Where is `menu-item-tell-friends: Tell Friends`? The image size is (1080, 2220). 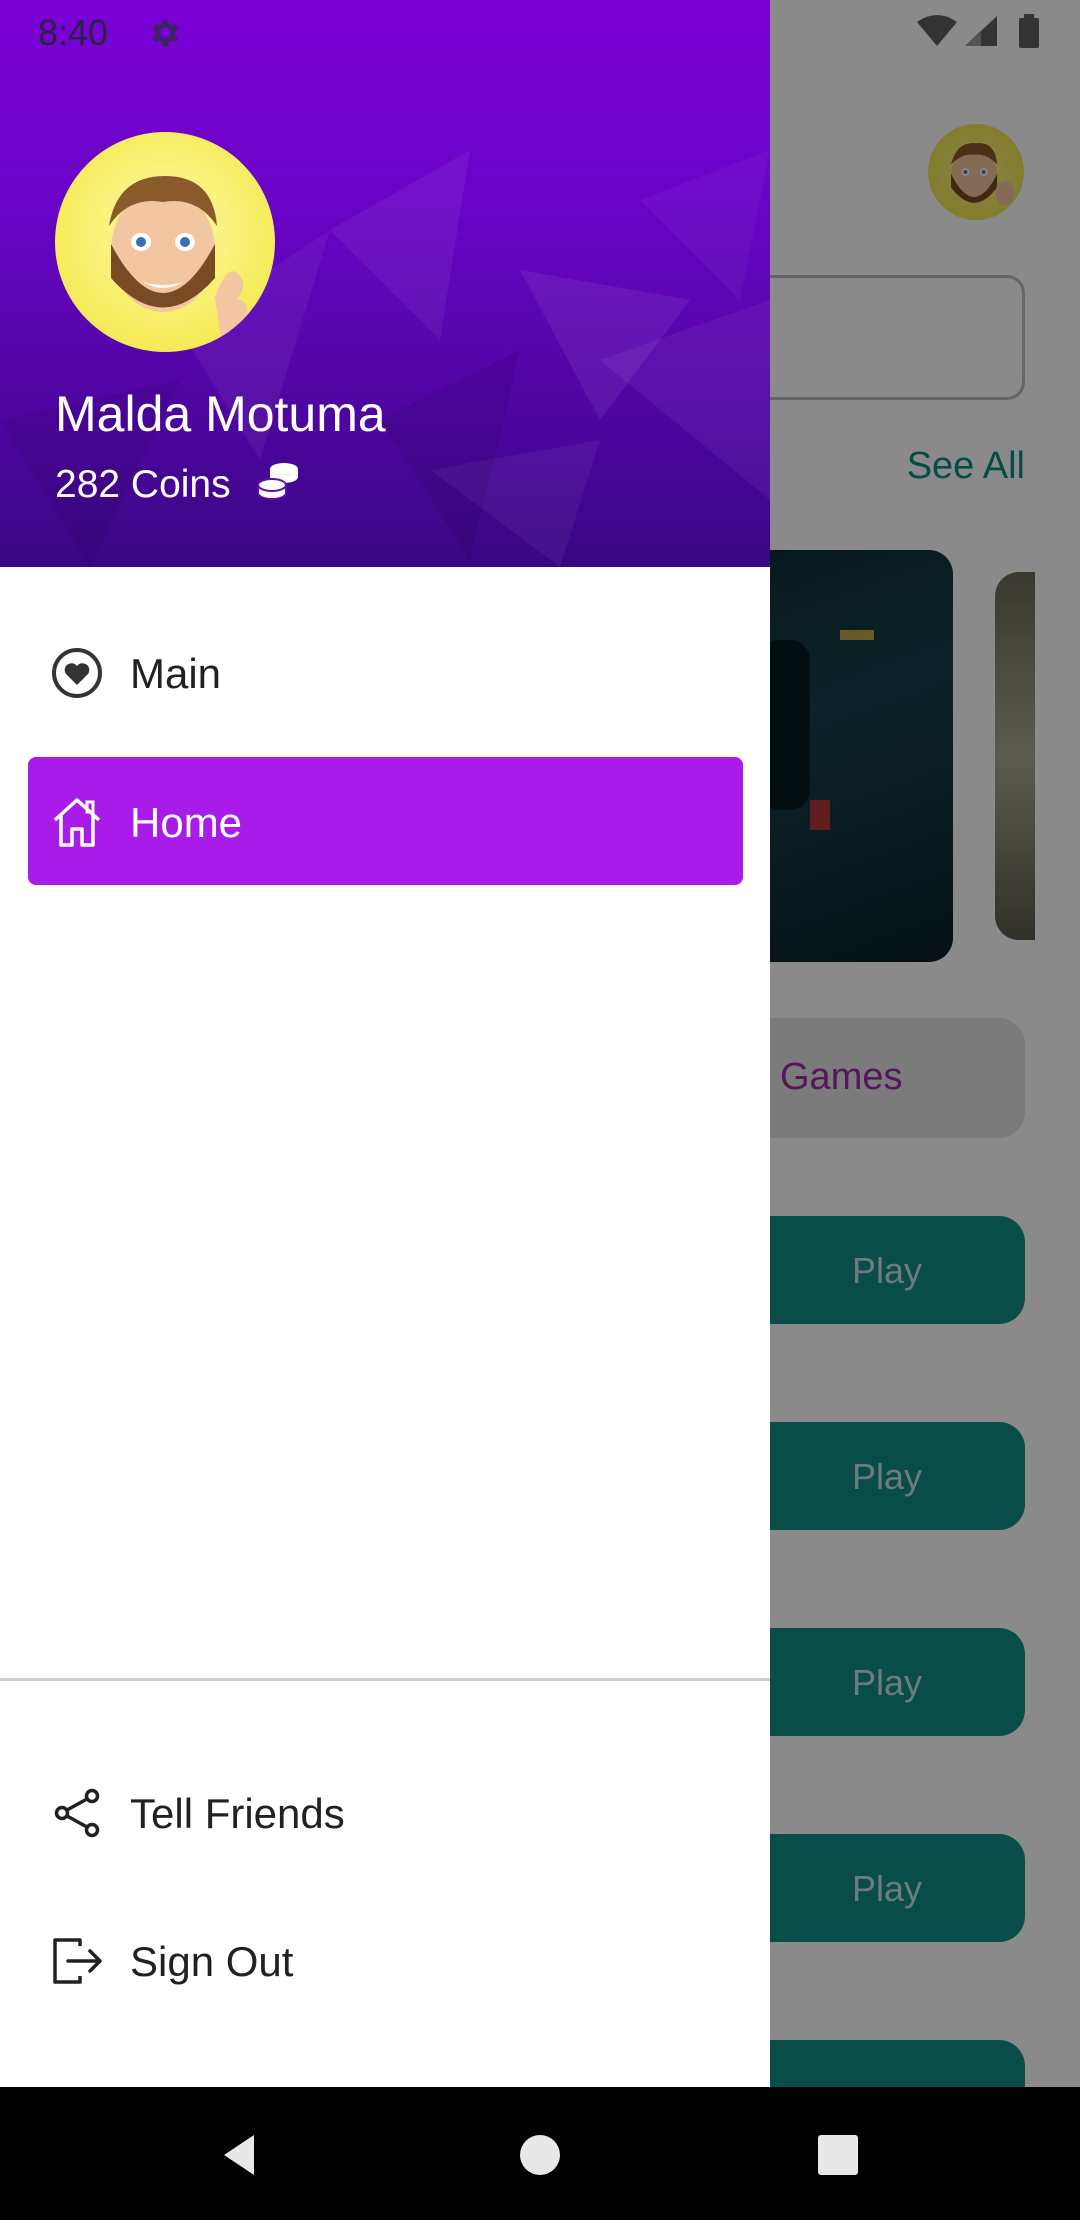 menu-item-tell-friends: Tell Friends is located at coordinates (385, 1812).